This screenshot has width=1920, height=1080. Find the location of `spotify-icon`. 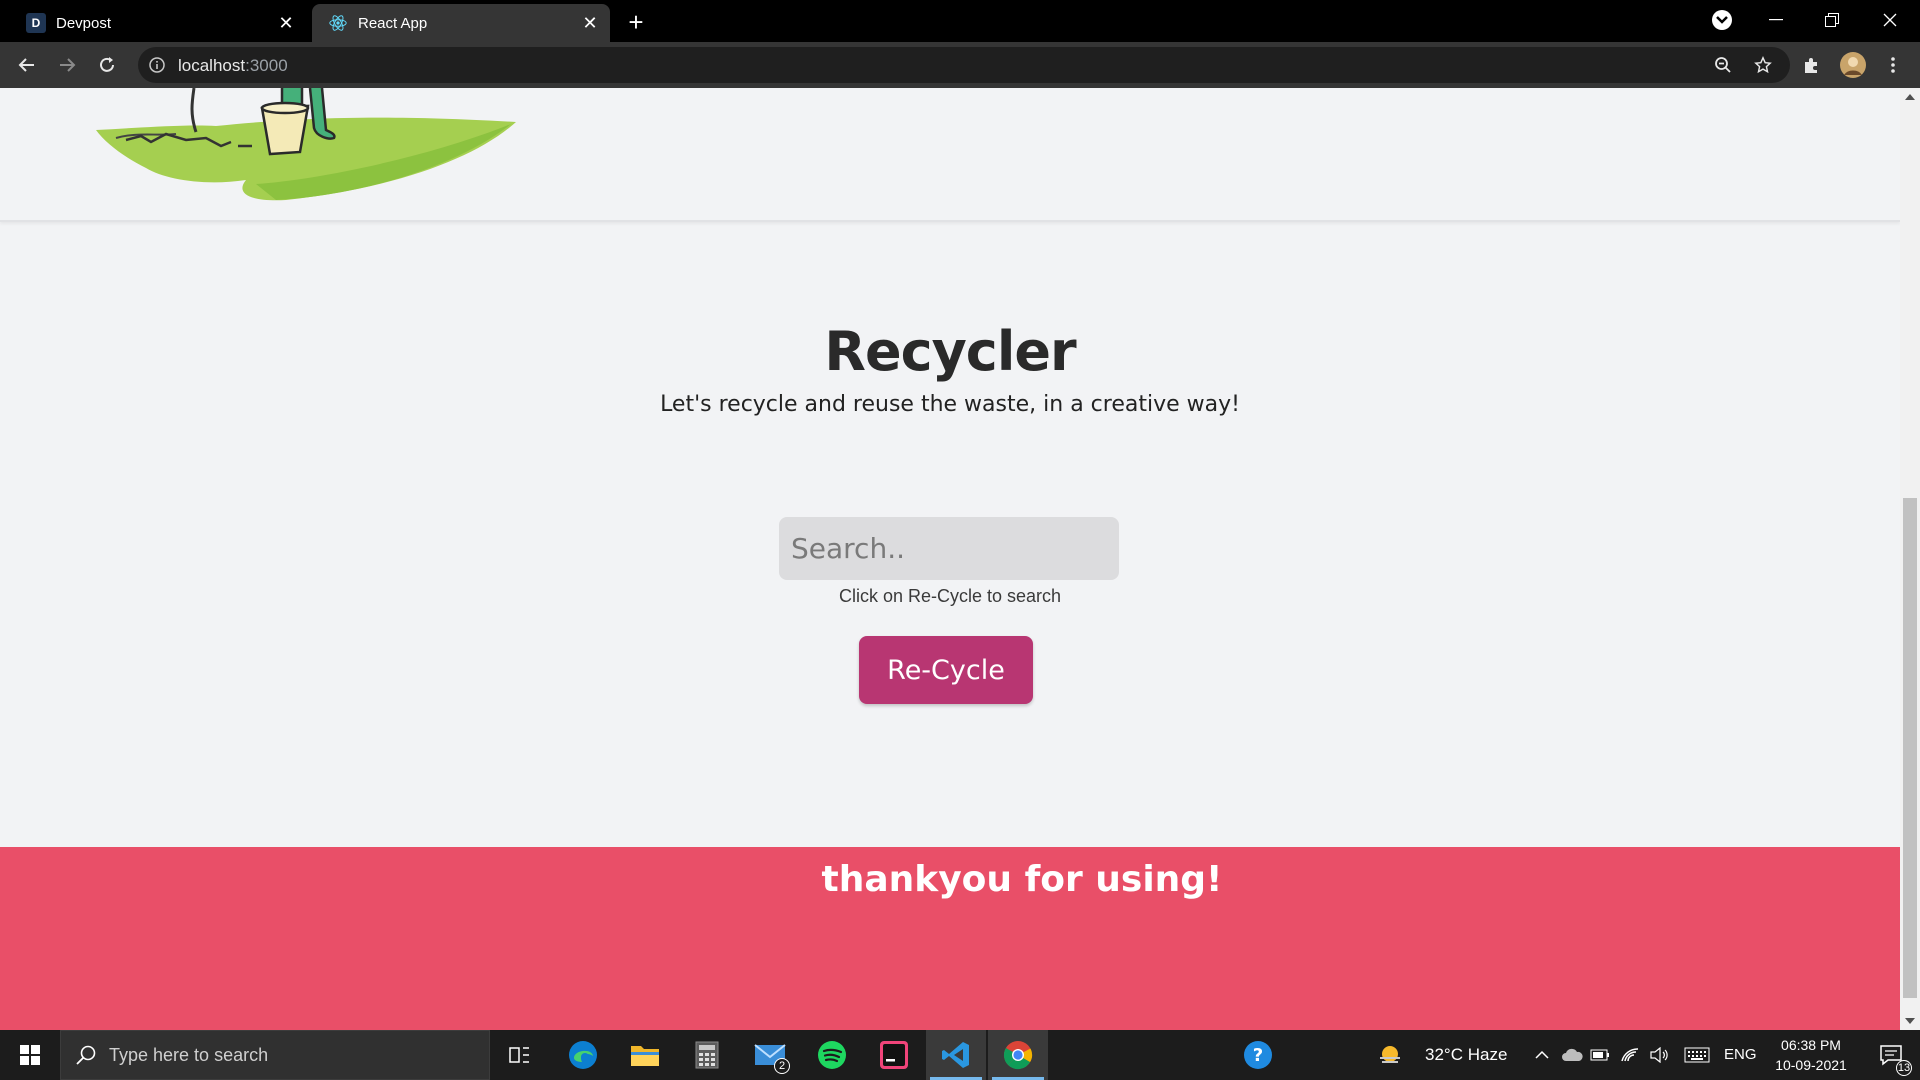

spotify-icon is located at coordinates (832, 1055).